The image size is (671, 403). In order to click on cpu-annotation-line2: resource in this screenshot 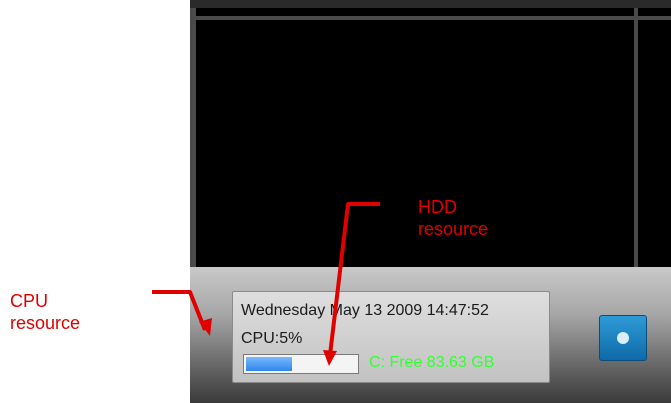, I will do `click(45, 323)`.